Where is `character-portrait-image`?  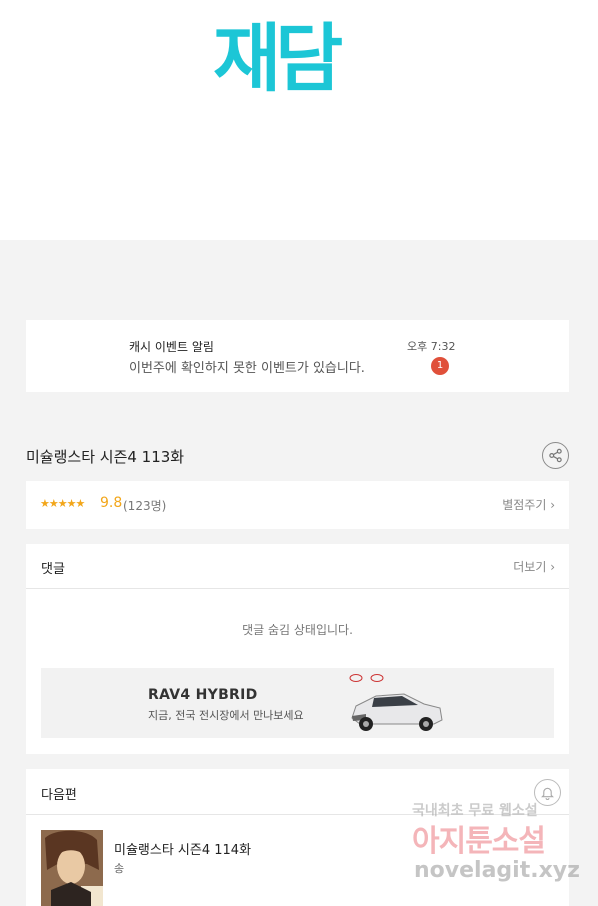
character-portrait-image is located at coordinates (72, 868).